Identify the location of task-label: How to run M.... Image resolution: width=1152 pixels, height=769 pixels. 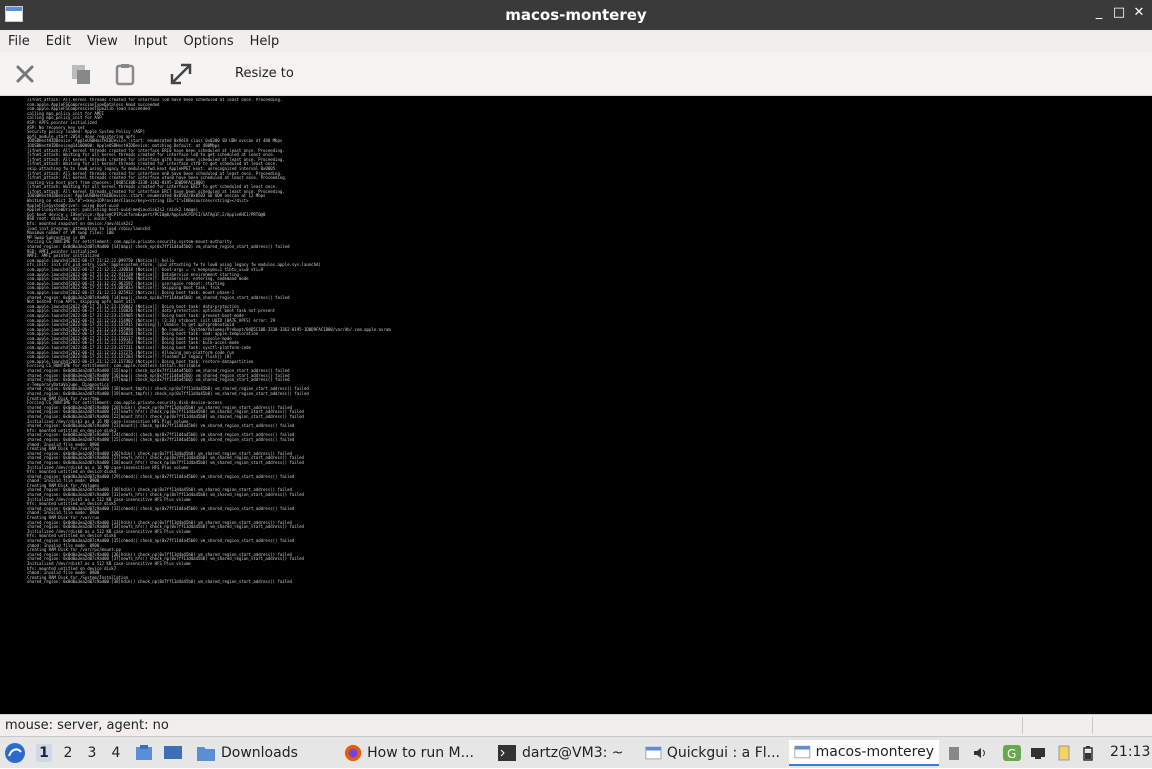
(420, 753).